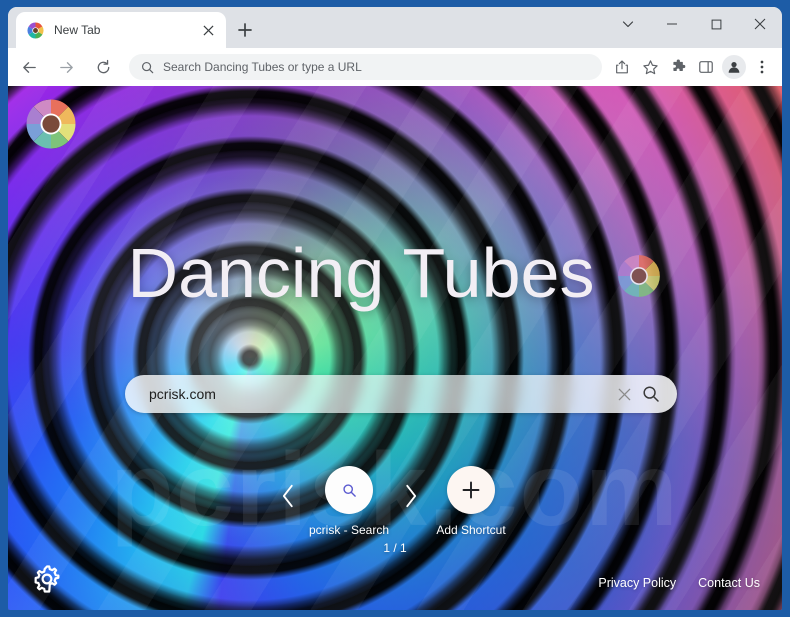  Describe the element at coordinates (471, 530) in the screenshot. I see `add-shortcut-label: Add Shortcut` at that location.